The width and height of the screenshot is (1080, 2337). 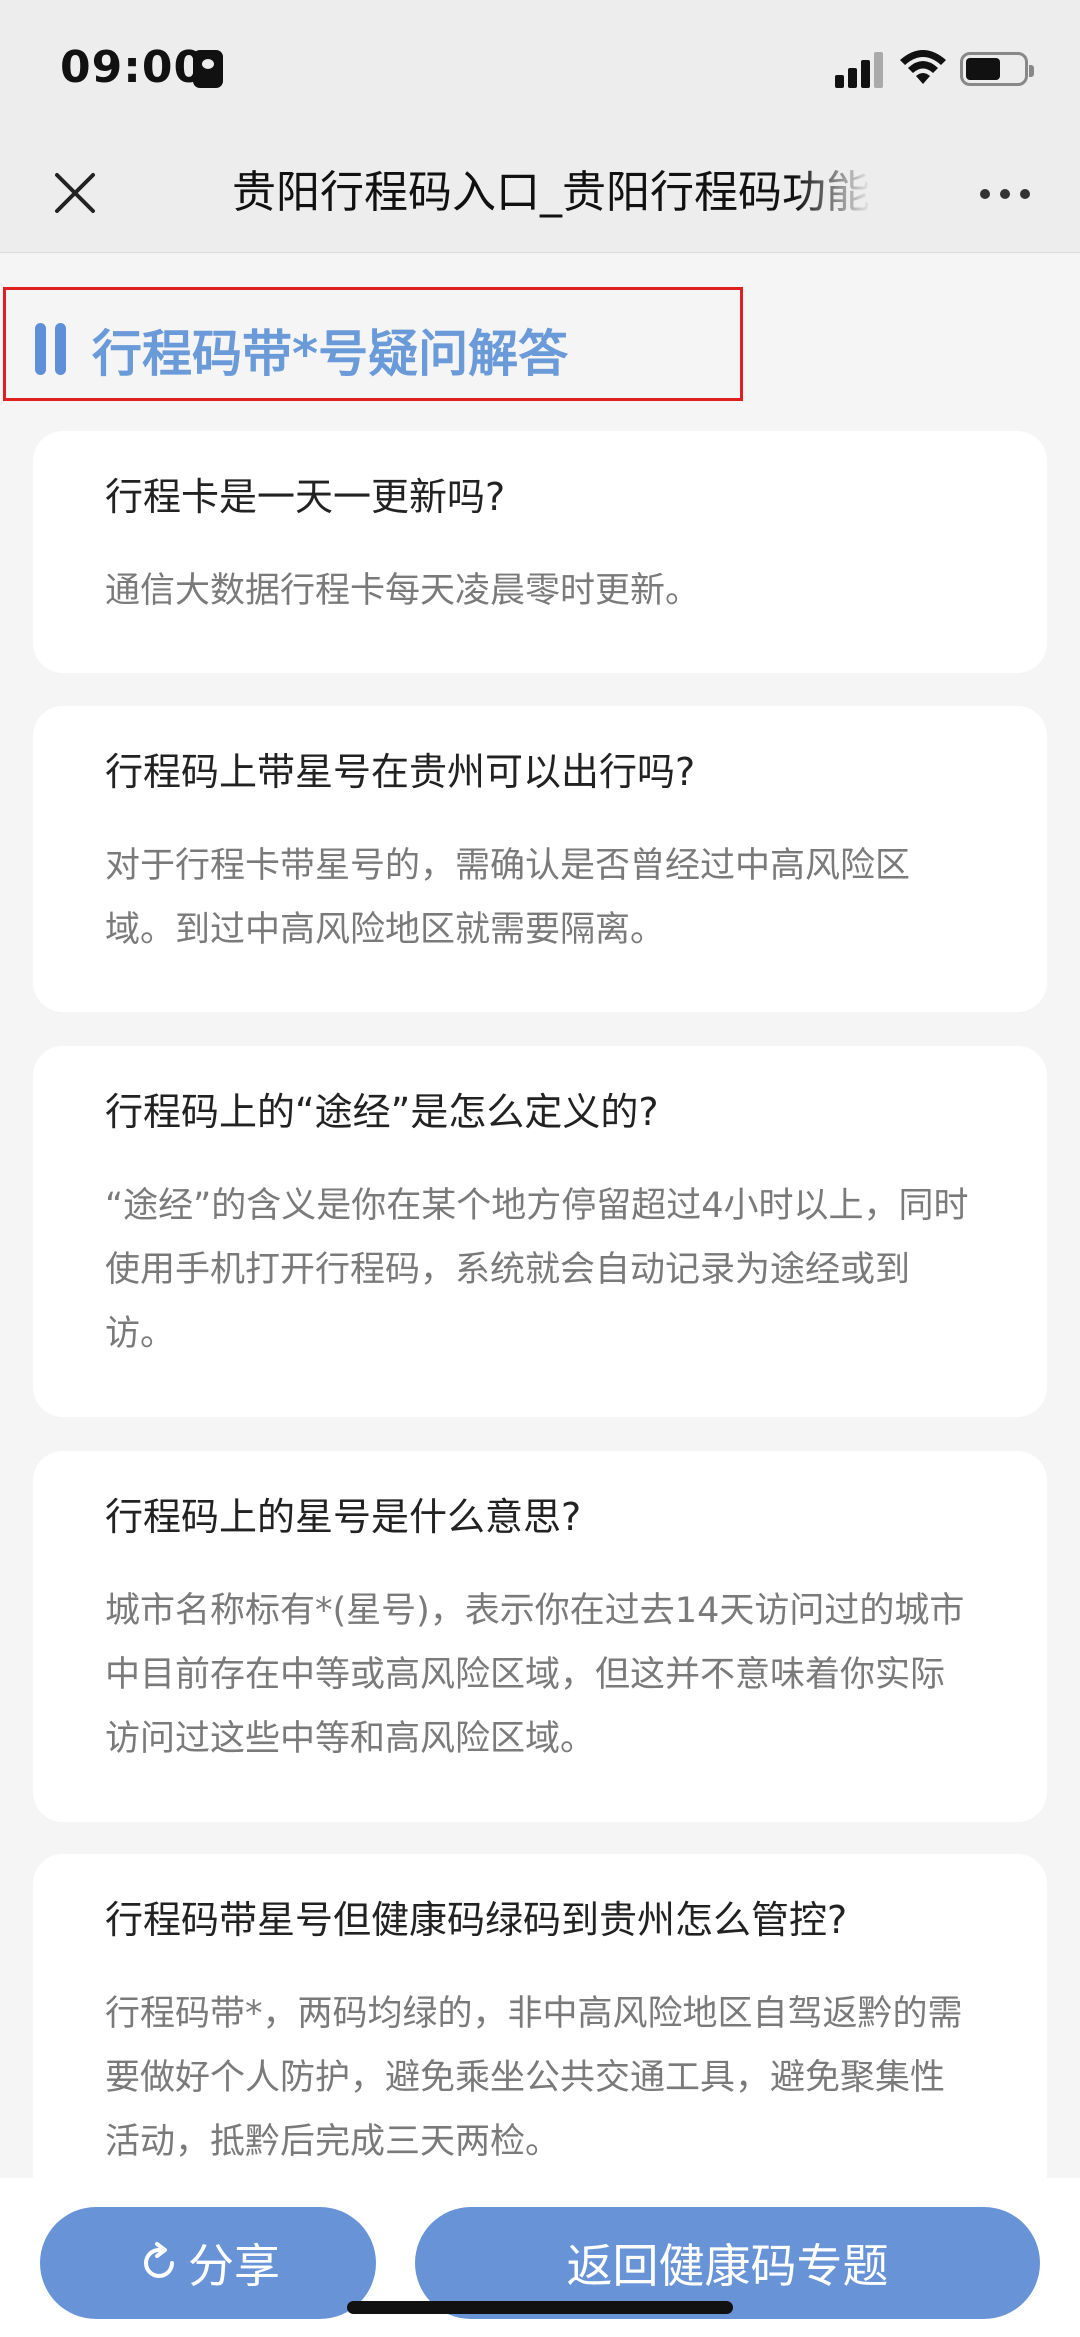 I want to click on close-button, so click(x=75, y=193).